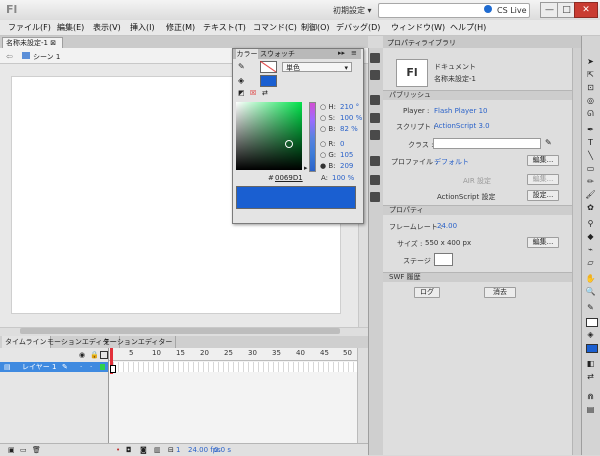 The height and width of the screenshot is (456, 600). Describe the element at coordinates (451, 162) in the screenshot. I see `profile-value: デフォルト` at that location.